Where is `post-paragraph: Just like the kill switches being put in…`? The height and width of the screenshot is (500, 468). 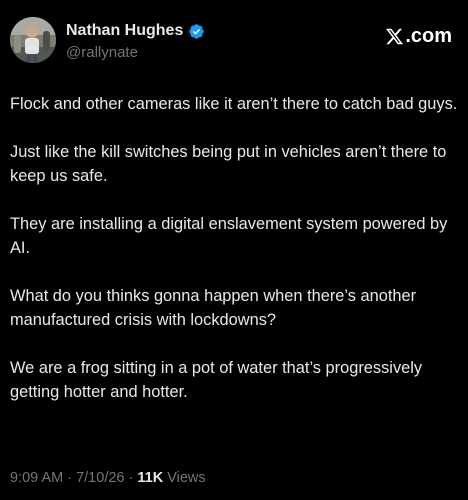 post-paragraph: Just like the kill switches being put in… is located at coordinates (228, 164).